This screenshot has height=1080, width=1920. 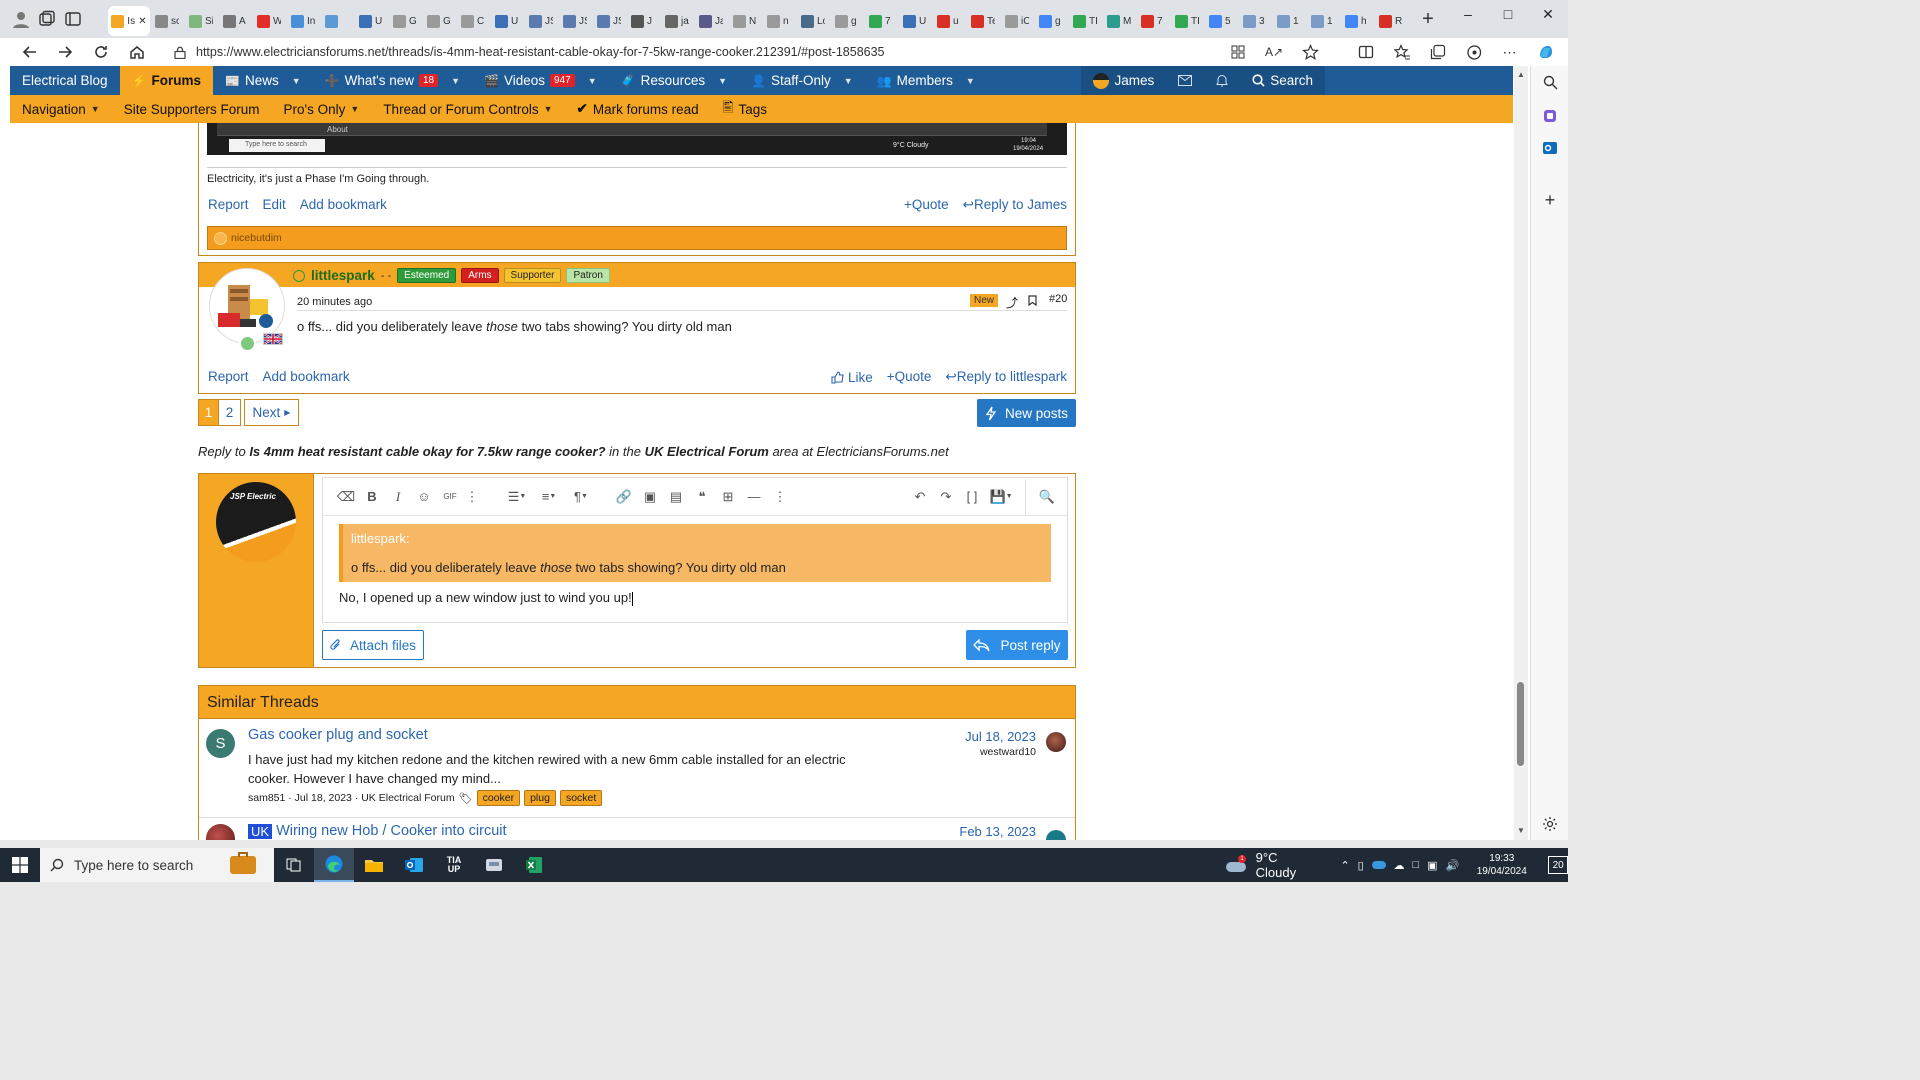 What do you see at coordinates (424, 497) in the screenshot?
I see `smilie-icon: ☺` at bounding box center [424, 497].